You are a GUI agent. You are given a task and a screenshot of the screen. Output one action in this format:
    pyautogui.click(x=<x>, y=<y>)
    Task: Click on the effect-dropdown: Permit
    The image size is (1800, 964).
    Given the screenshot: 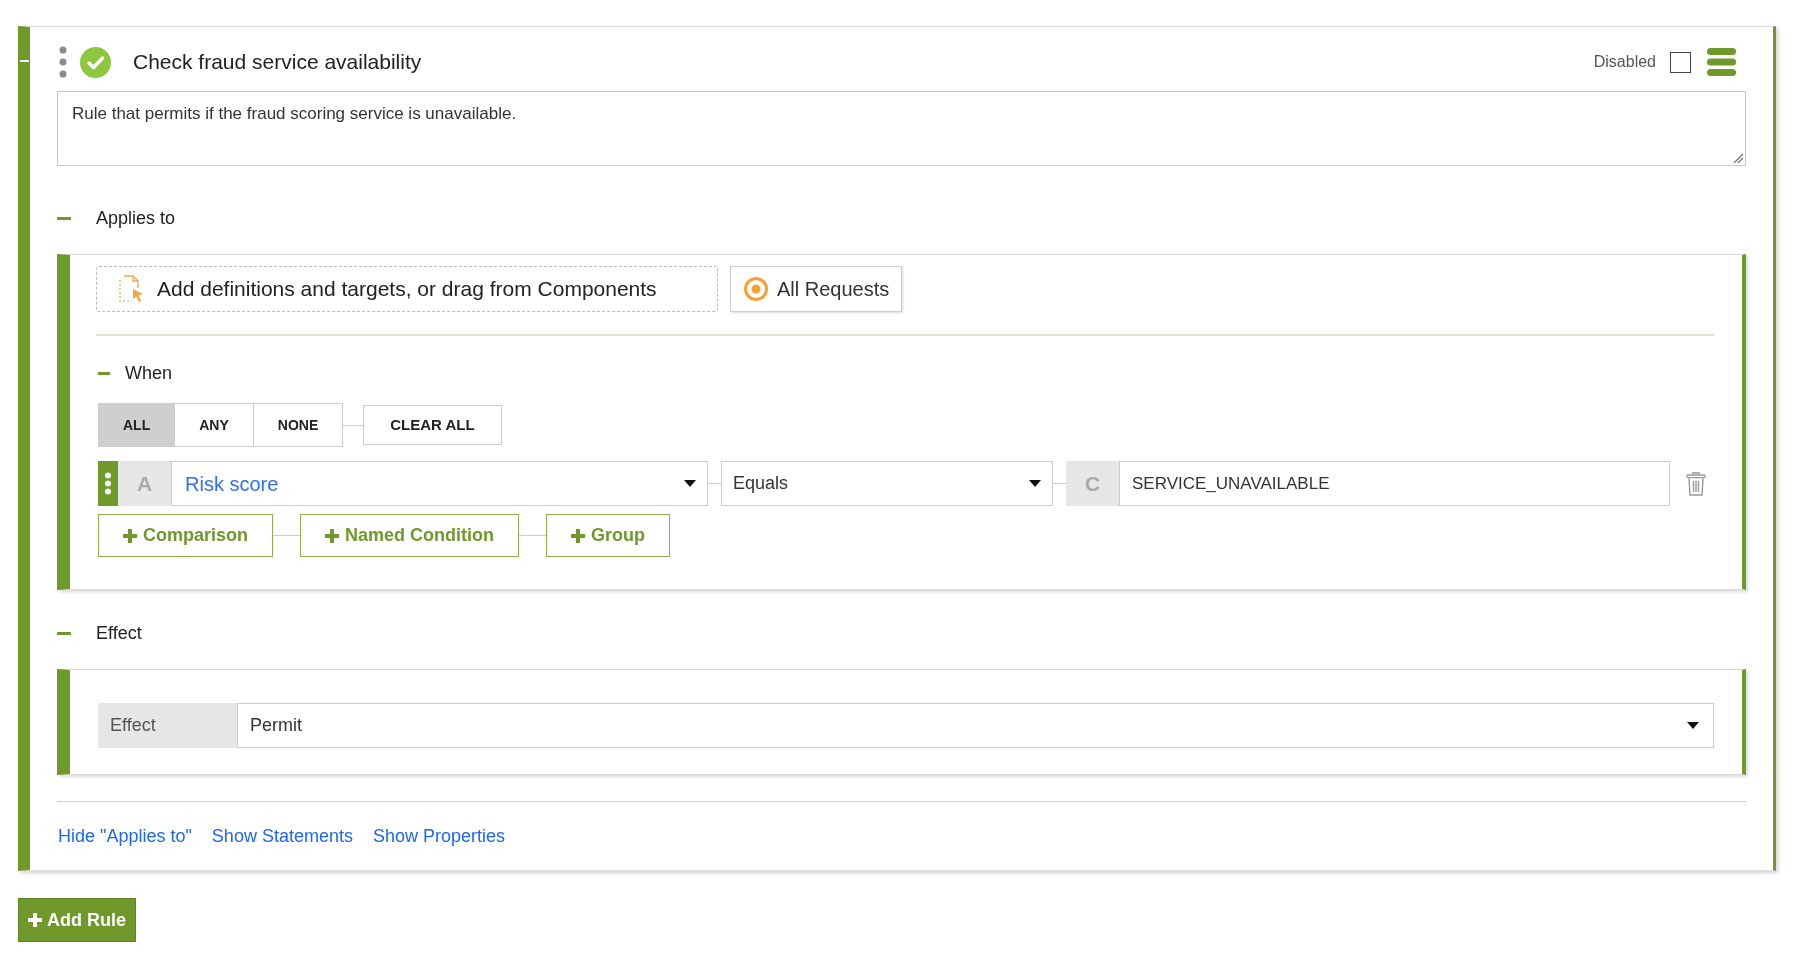 What is the action you would take?
    pyautogui.click(x=975, y=725)
    